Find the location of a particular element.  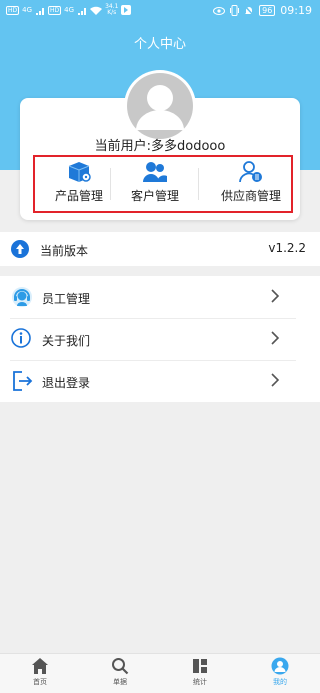

customer-management-button: 客户管理 is located at coordinates (155, 184).